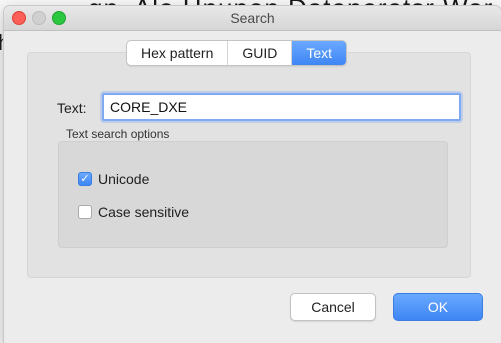 The image size is (501, 343). What do you see at coordinates (85, 212) in the screenshot?
I see `checkbox-unchecked-icon` at bounding box center [85, 212].